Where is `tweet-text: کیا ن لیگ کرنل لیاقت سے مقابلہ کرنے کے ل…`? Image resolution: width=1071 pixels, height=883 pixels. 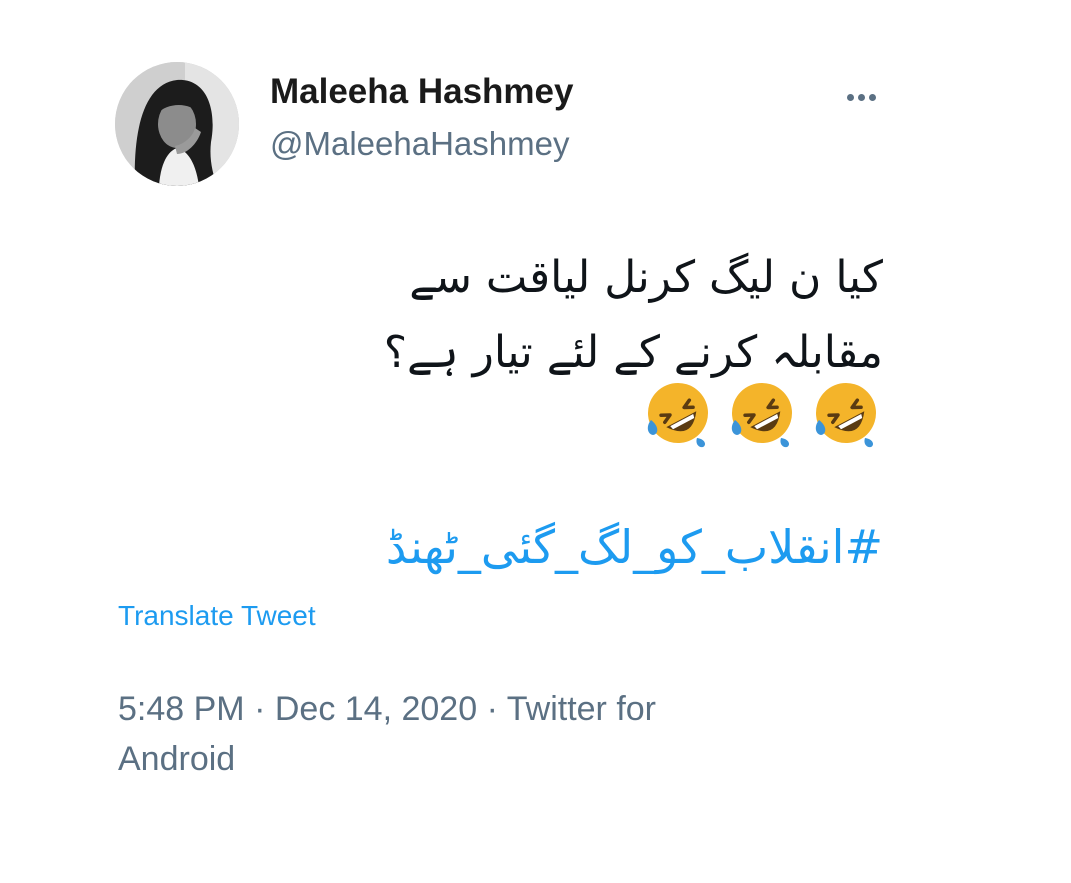 tweet-text: کیا ن لیگ کرنل لیاقت سے مقابلہ کرنے کے ل… is located at coordinates (503, 315).